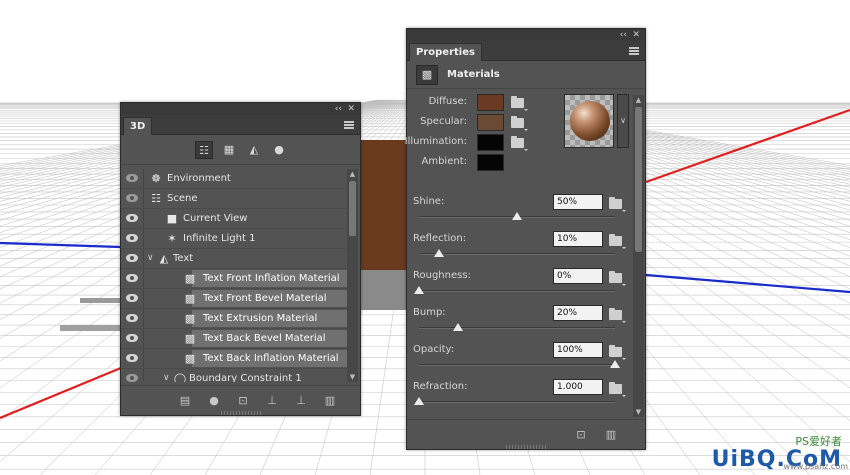  What do you see at coordinates (235, 359) in the screenshot?
I see `layer-row-text-back-inflation-material: ▩ Text Back Inflation Material` at bounding box center [235, 359].